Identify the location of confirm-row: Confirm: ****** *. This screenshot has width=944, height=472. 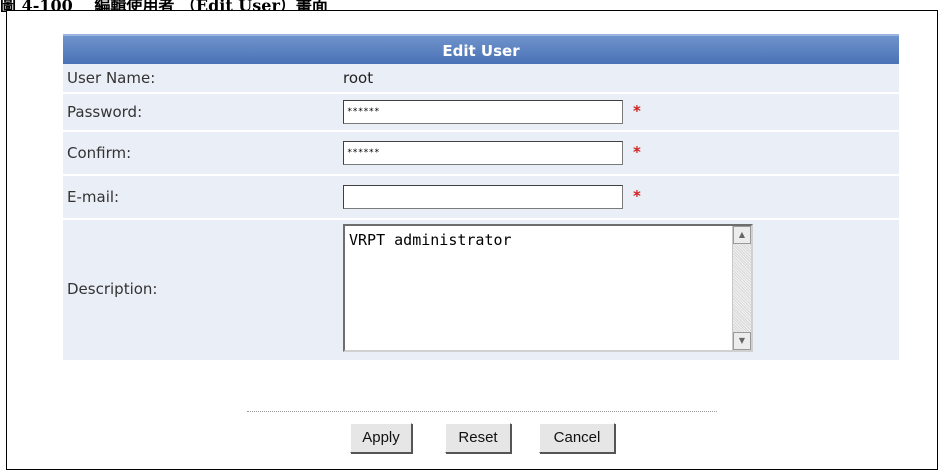
(481, 154).